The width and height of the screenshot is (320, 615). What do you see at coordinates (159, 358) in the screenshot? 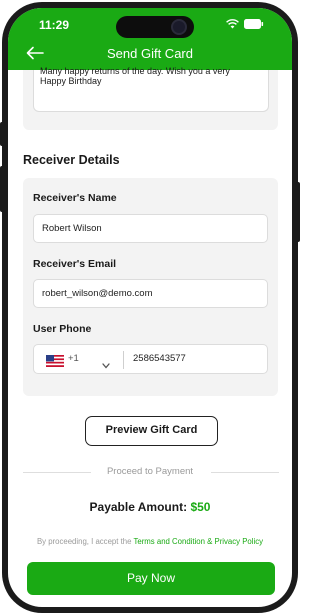
I see `user-phone-input: 2586543577` at bounding box center [159, 358].